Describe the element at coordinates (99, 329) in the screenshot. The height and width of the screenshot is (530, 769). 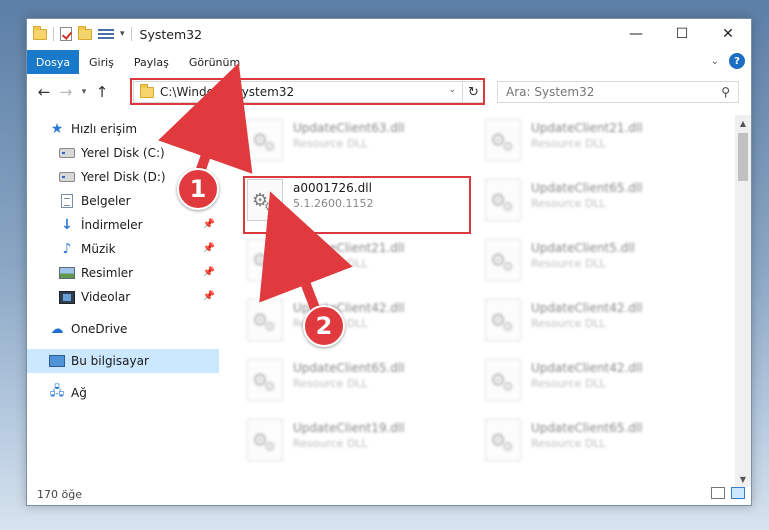
I see `sidebar-item-label: OneDrive` at that location.